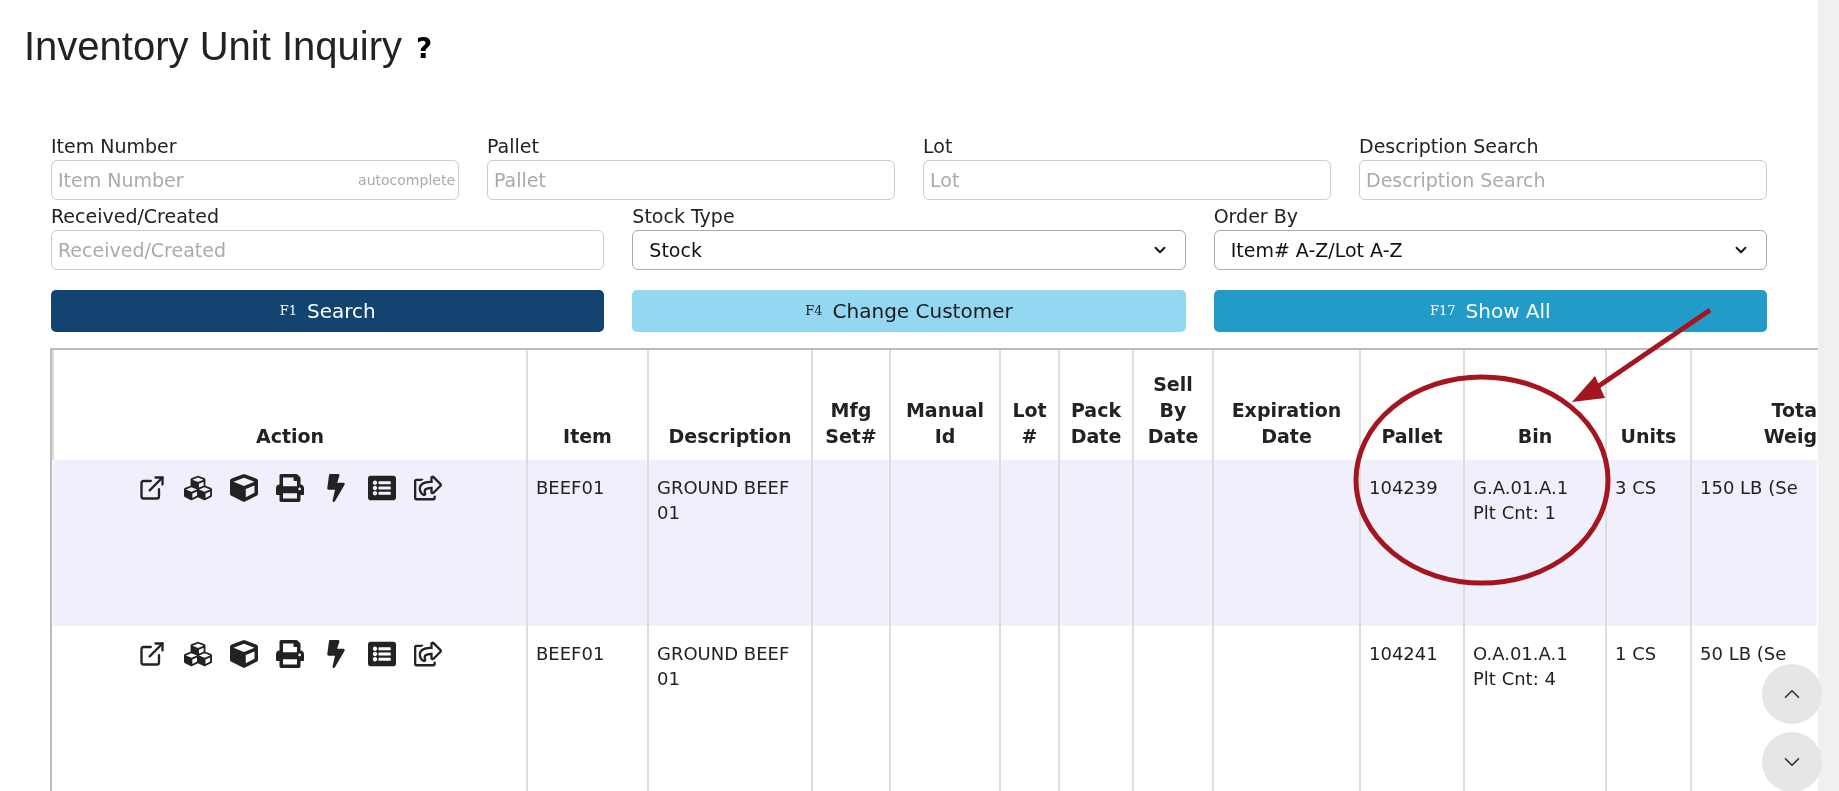 This screenshot has height=791, width=1839. What do you see at coordinates (1256, 216) in the screenshot?
I see `field-label: Order By` at bounding box center [1256, 216].